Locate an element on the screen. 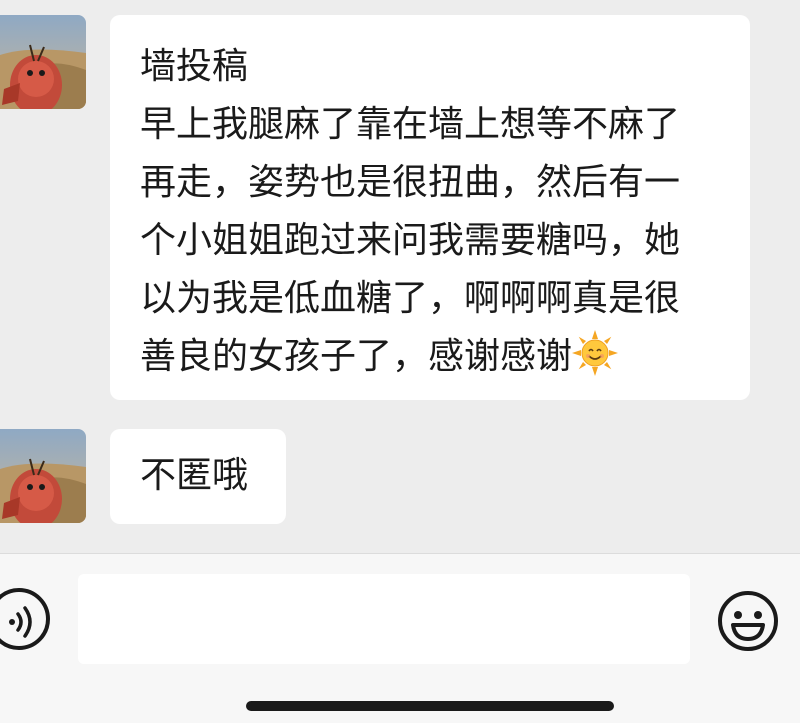 The image size is (800, 723). message-line: 以为我是低血糖了，啊啊啊真是很 is located at coordinates (410, 298).